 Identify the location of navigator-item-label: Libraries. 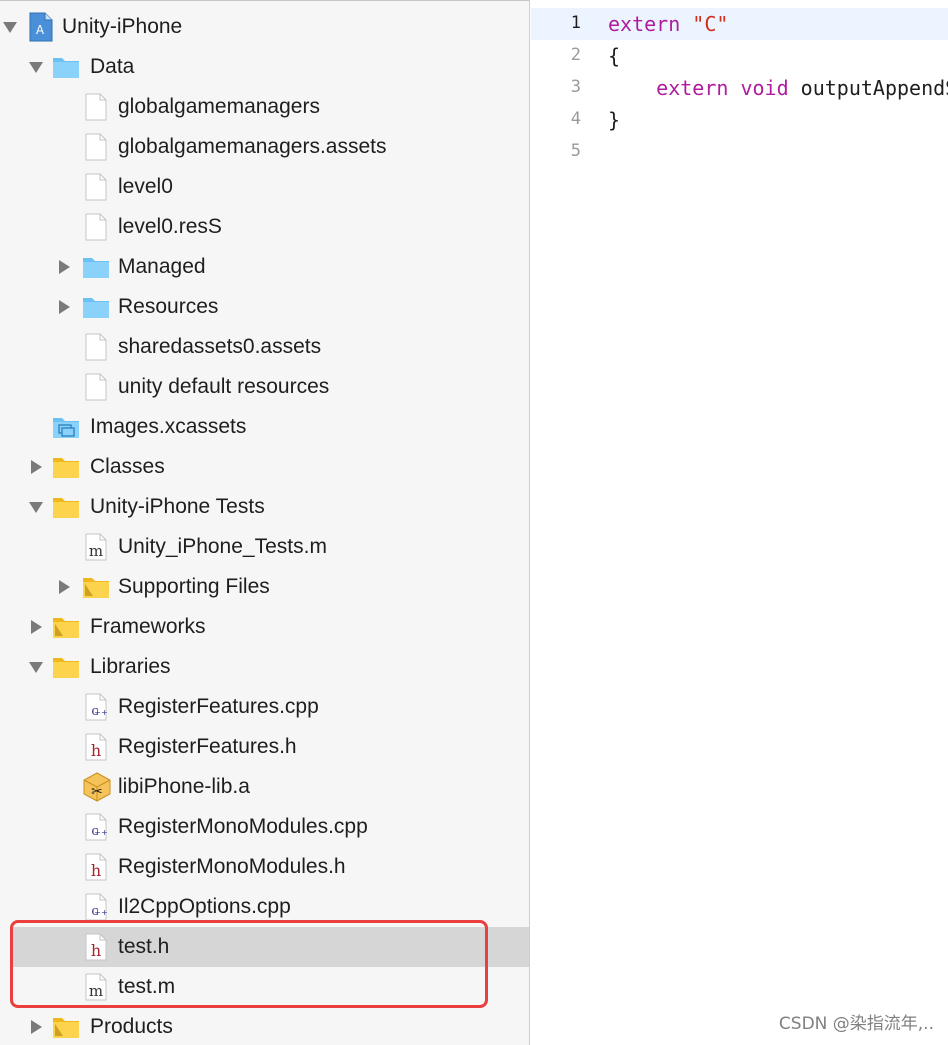
(130, 666).